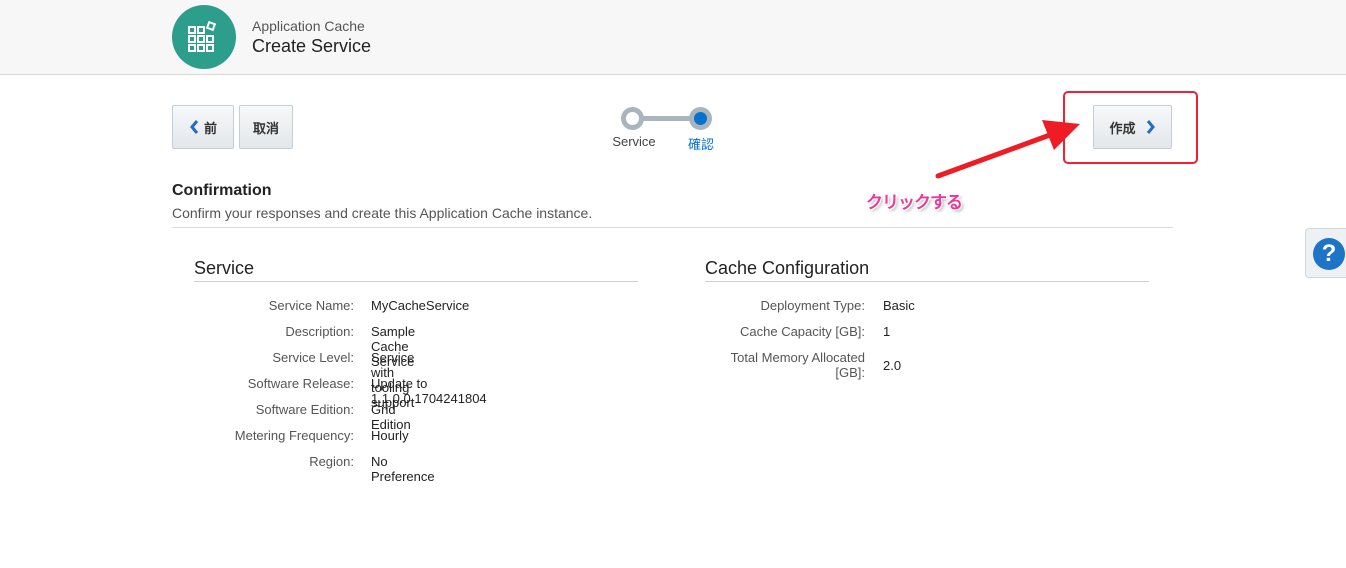 Image resolution: width=1346 pixels, height=568 pixels. Describe the element at coordinates (673, 37) in the screenshot. I see `page-header: Application Cache Create Service` at that location.